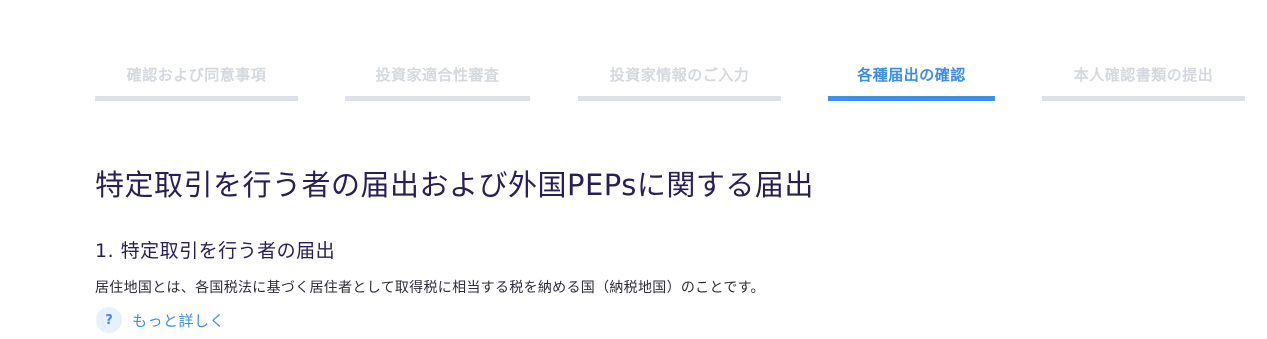 The image size is (1267, 339). Describe the element at coordinates (179, 320) in the screenshot. I see `more-details-label: もっと詳しく` at that location.